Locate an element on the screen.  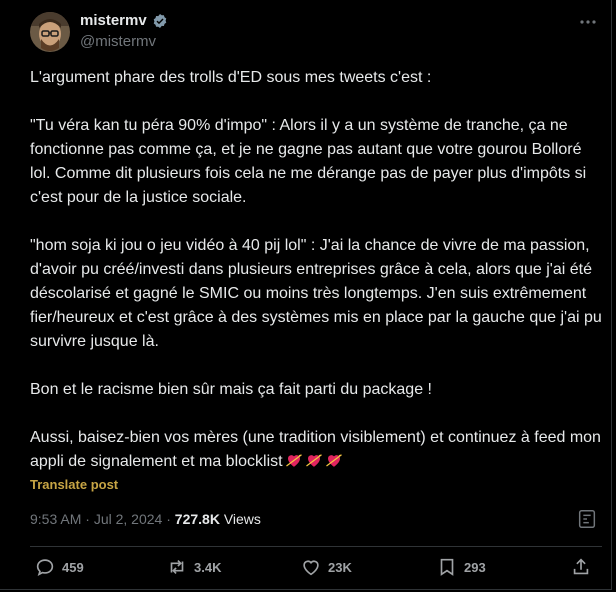
like-button: 23K is located at coordinates (326, 567).